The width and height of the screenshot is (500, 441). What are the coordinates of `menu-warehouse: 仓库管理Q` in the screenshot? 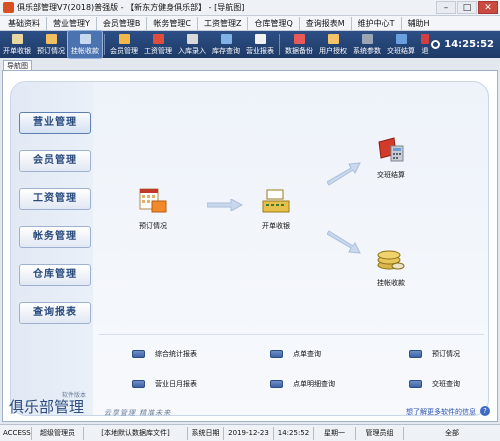 It's located at (272, 23).